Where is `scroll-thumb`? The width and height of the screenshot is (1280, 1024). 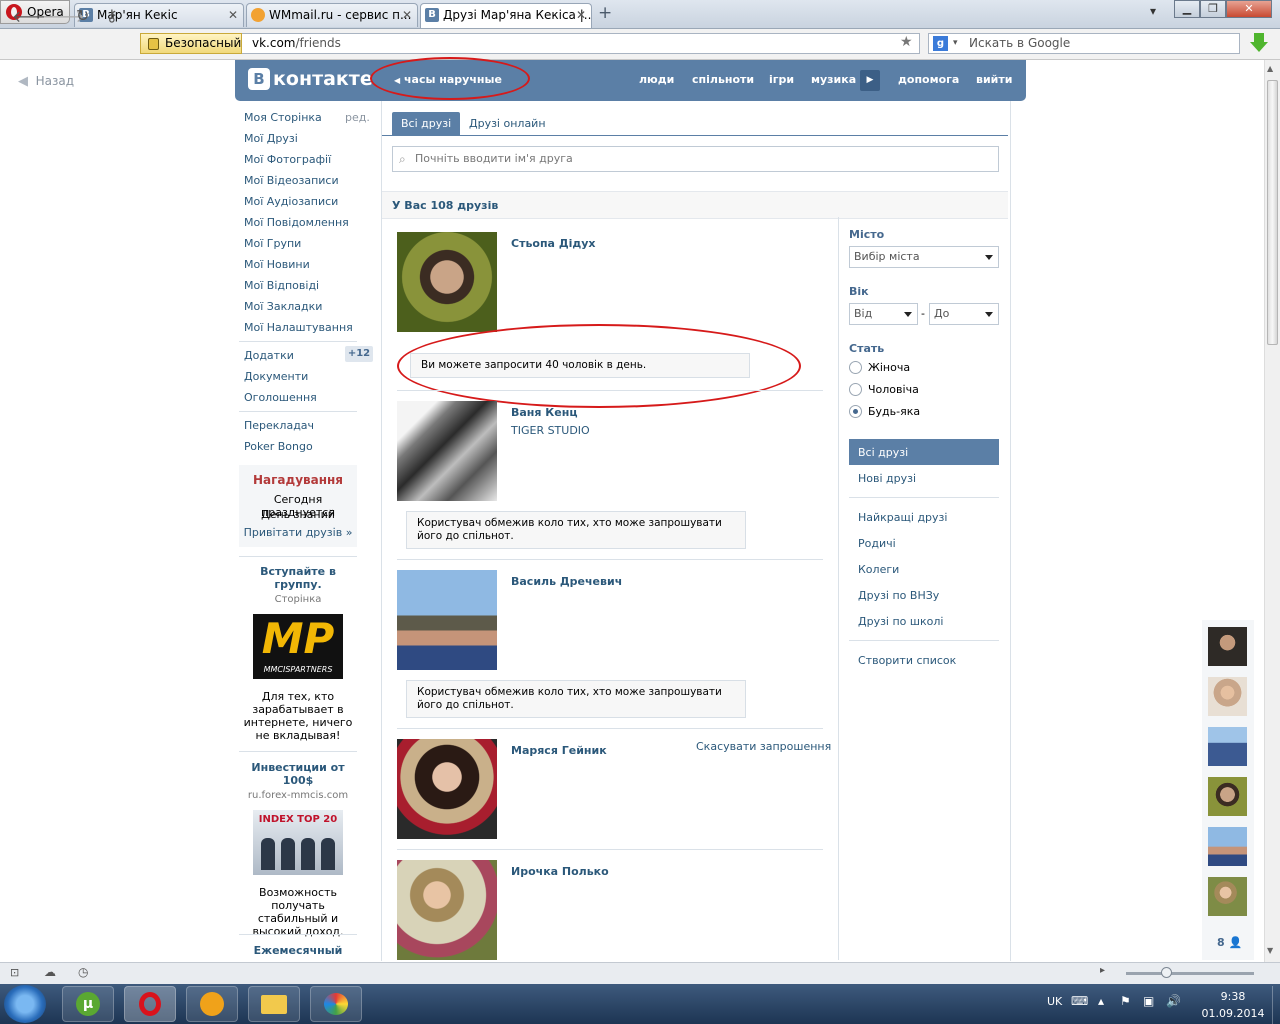
scroll-thumb is located at coordinates (1272, 212).